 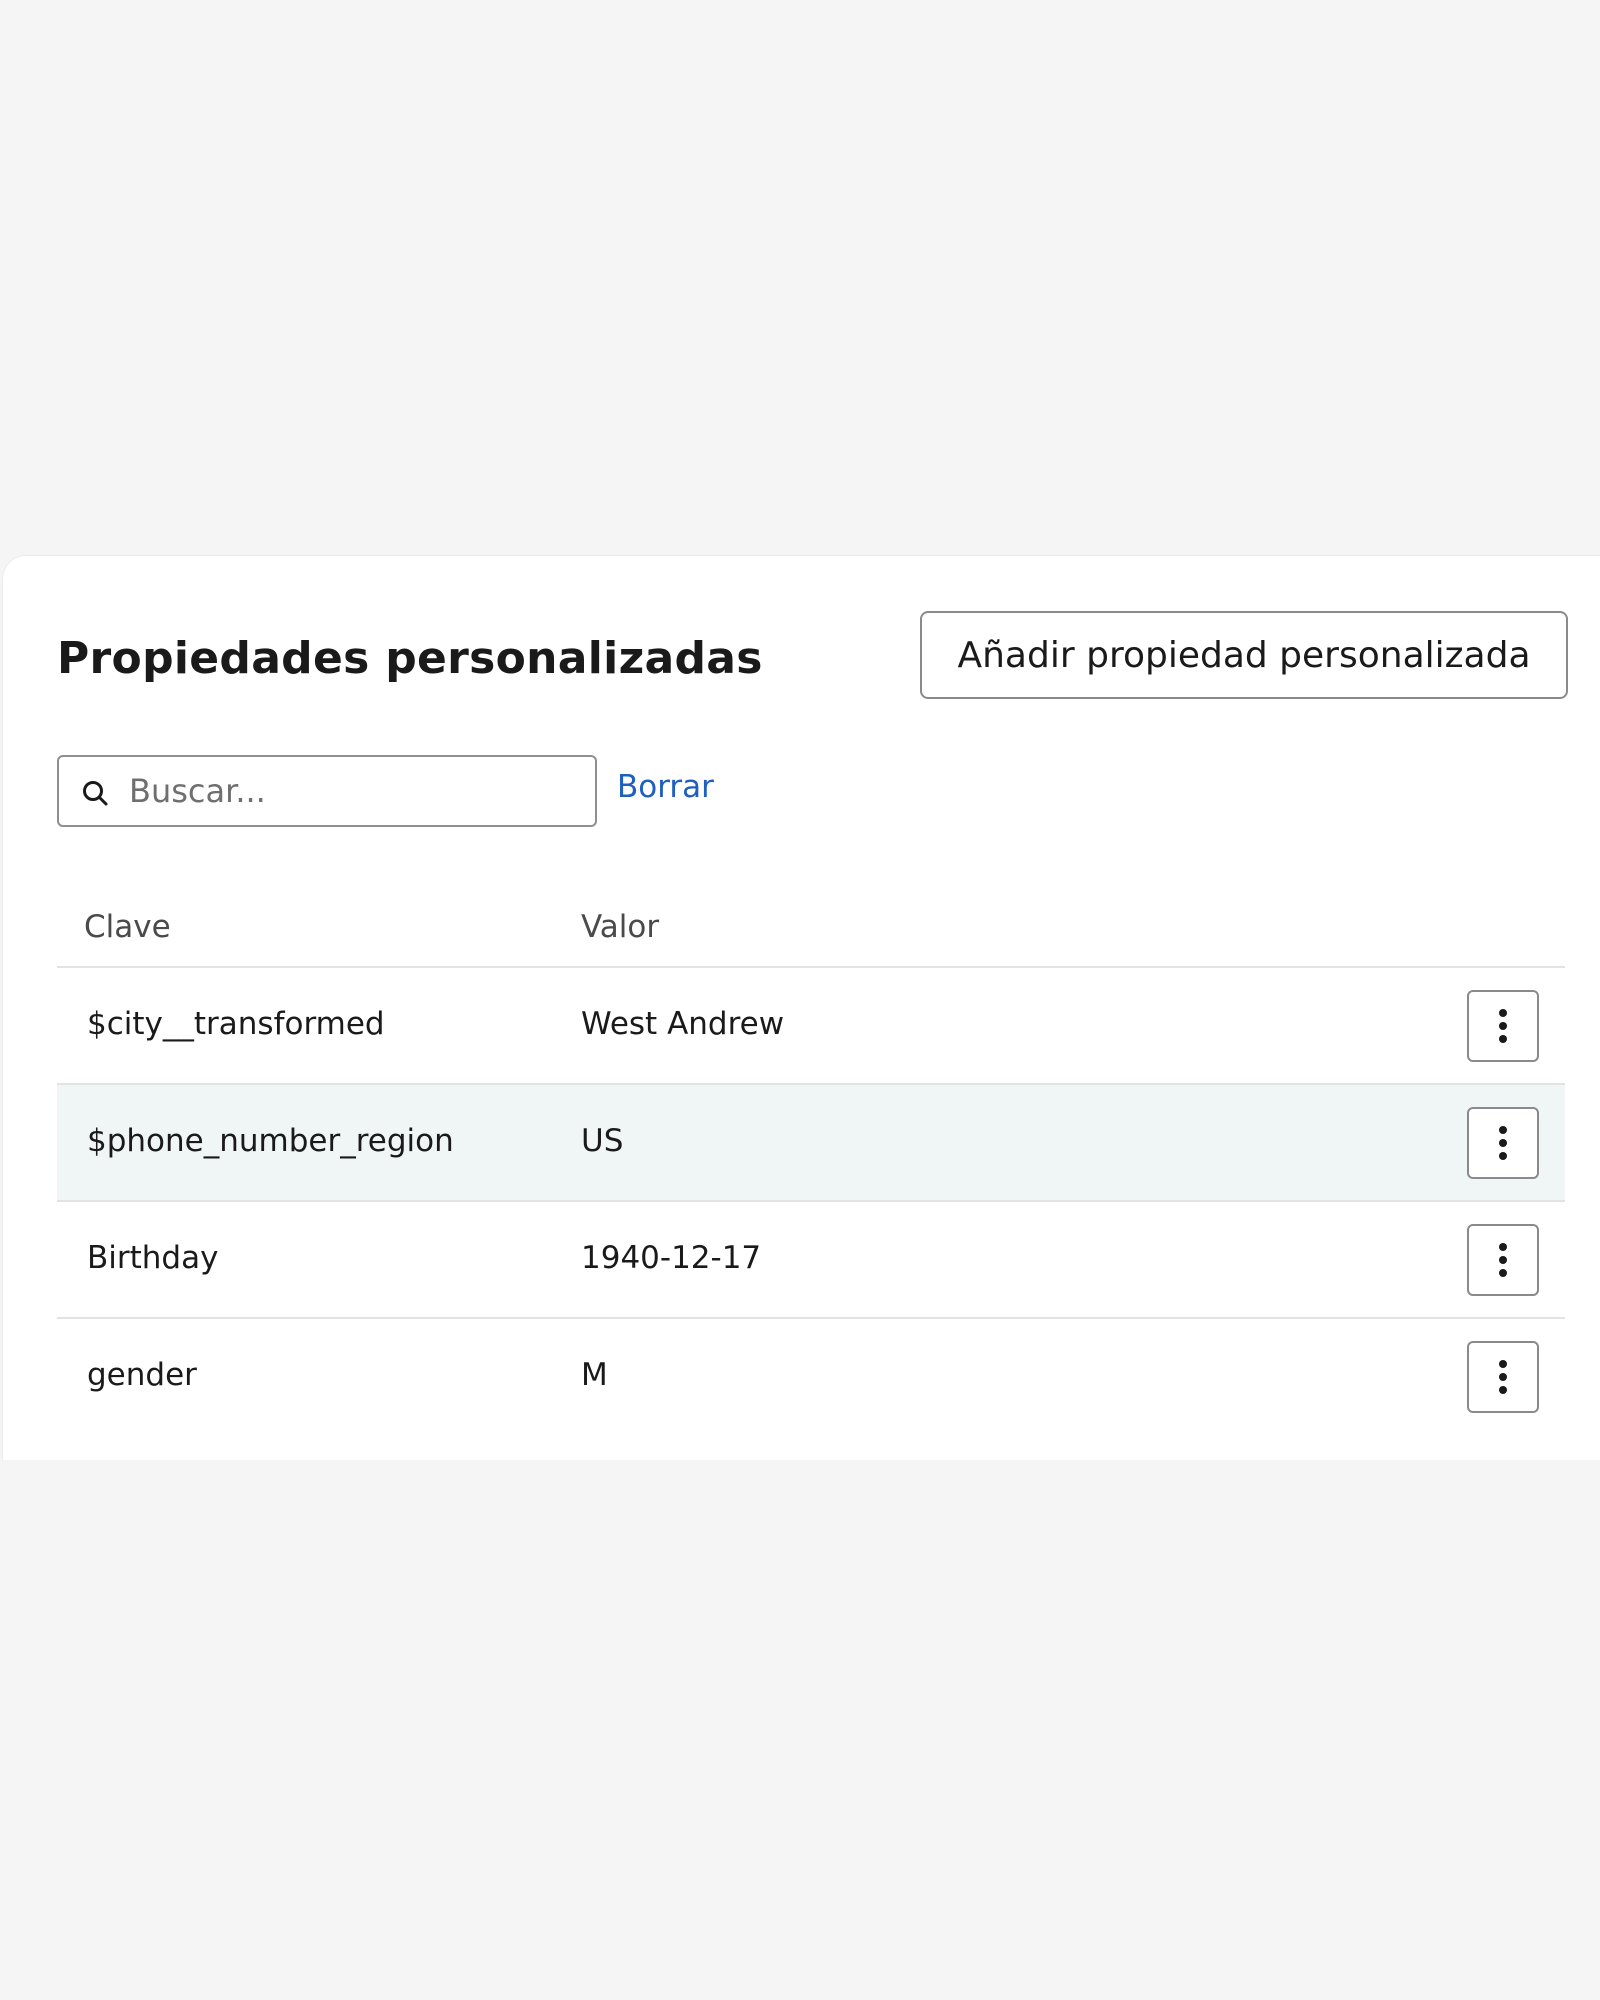 I want to click on table-row: gender M, so click(x=811, y=1377).